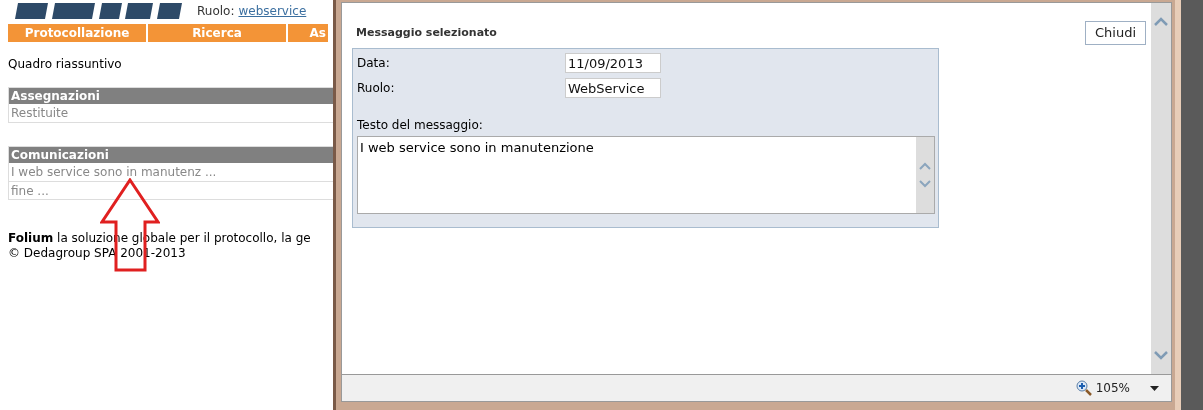  I want to click on message-text: I web service sono in manutenzione, so click(477, 148).